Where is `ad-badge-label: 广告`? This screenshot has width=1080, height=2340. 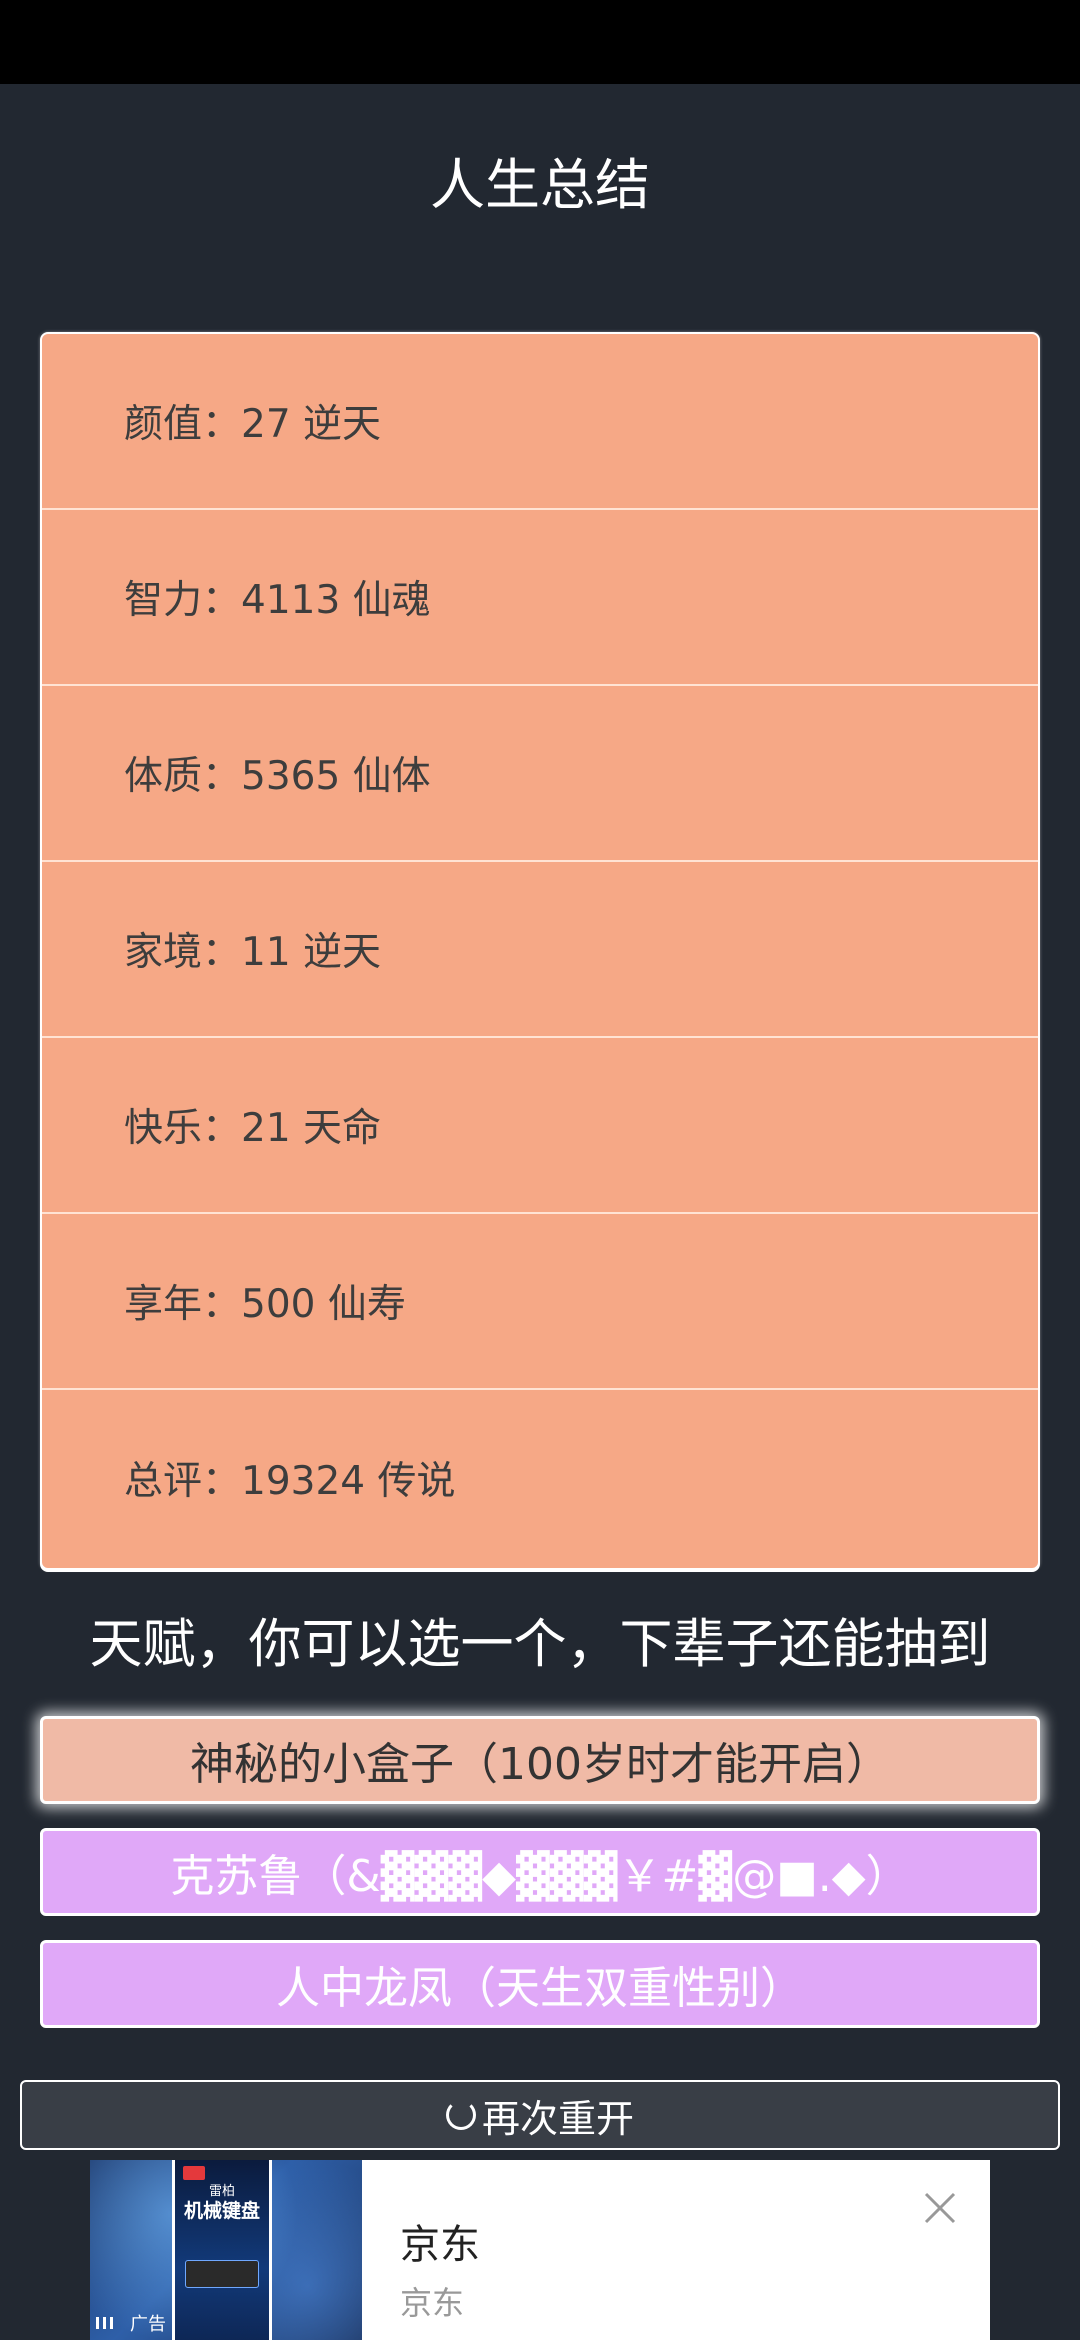 ad-badge-label: 广告 is located at coordinates (148, 2324).